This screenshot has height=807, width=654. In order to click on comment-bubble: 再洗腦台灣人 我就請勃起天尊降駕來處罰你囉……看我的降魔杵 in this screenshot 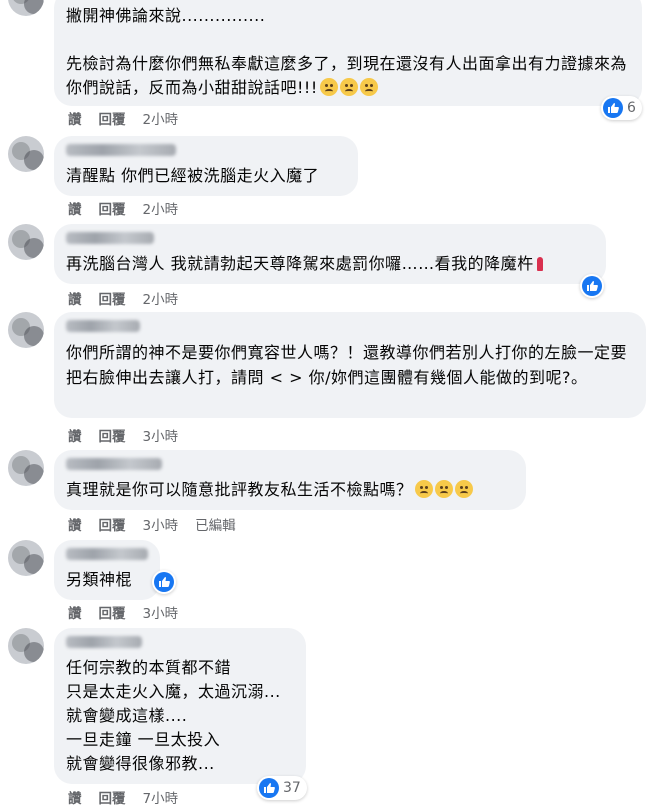, I will do `click(330, 254)`.